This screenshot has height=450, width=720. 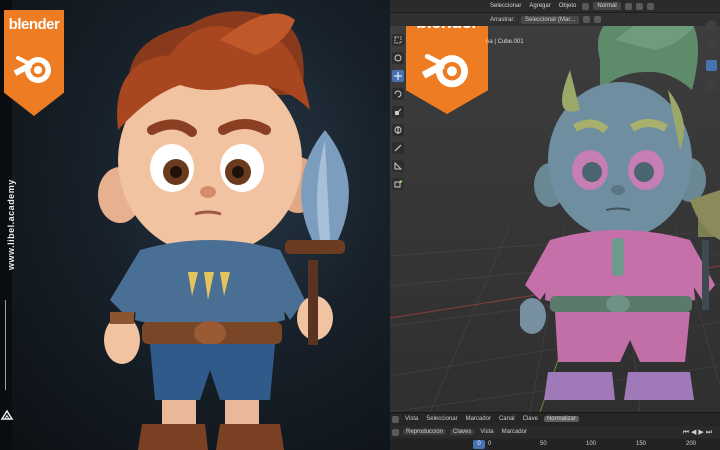 What do you see at coordinates (697, 432) in the screenshot?
I see `playback-controls: ⏮ ◀ ▶ ⏭` at bounding box center [697, 432].